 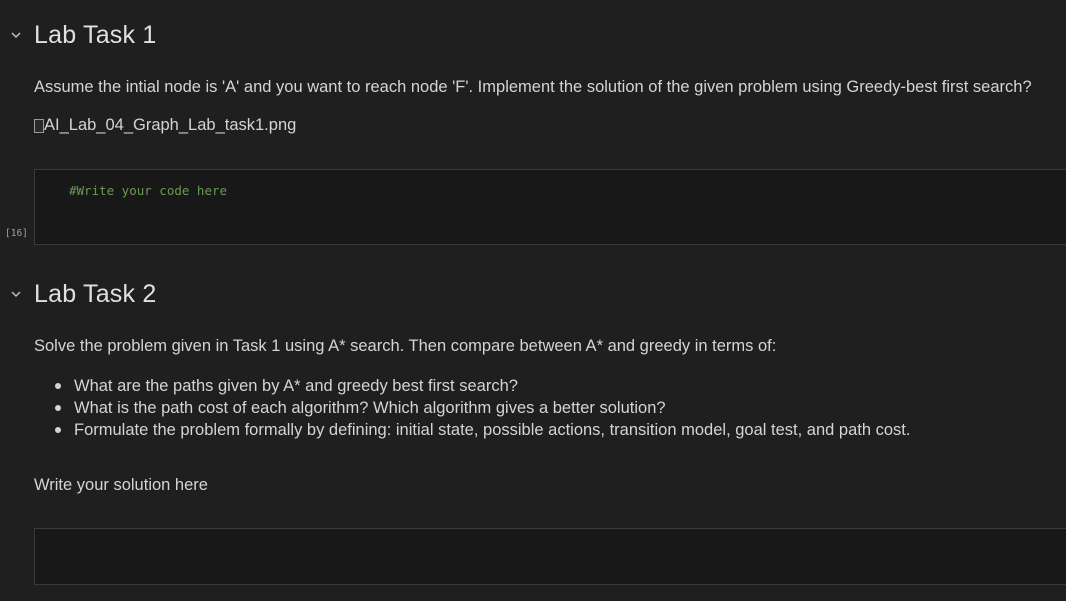 I want to click on broken-image-icon, so click(x=39, y=125).